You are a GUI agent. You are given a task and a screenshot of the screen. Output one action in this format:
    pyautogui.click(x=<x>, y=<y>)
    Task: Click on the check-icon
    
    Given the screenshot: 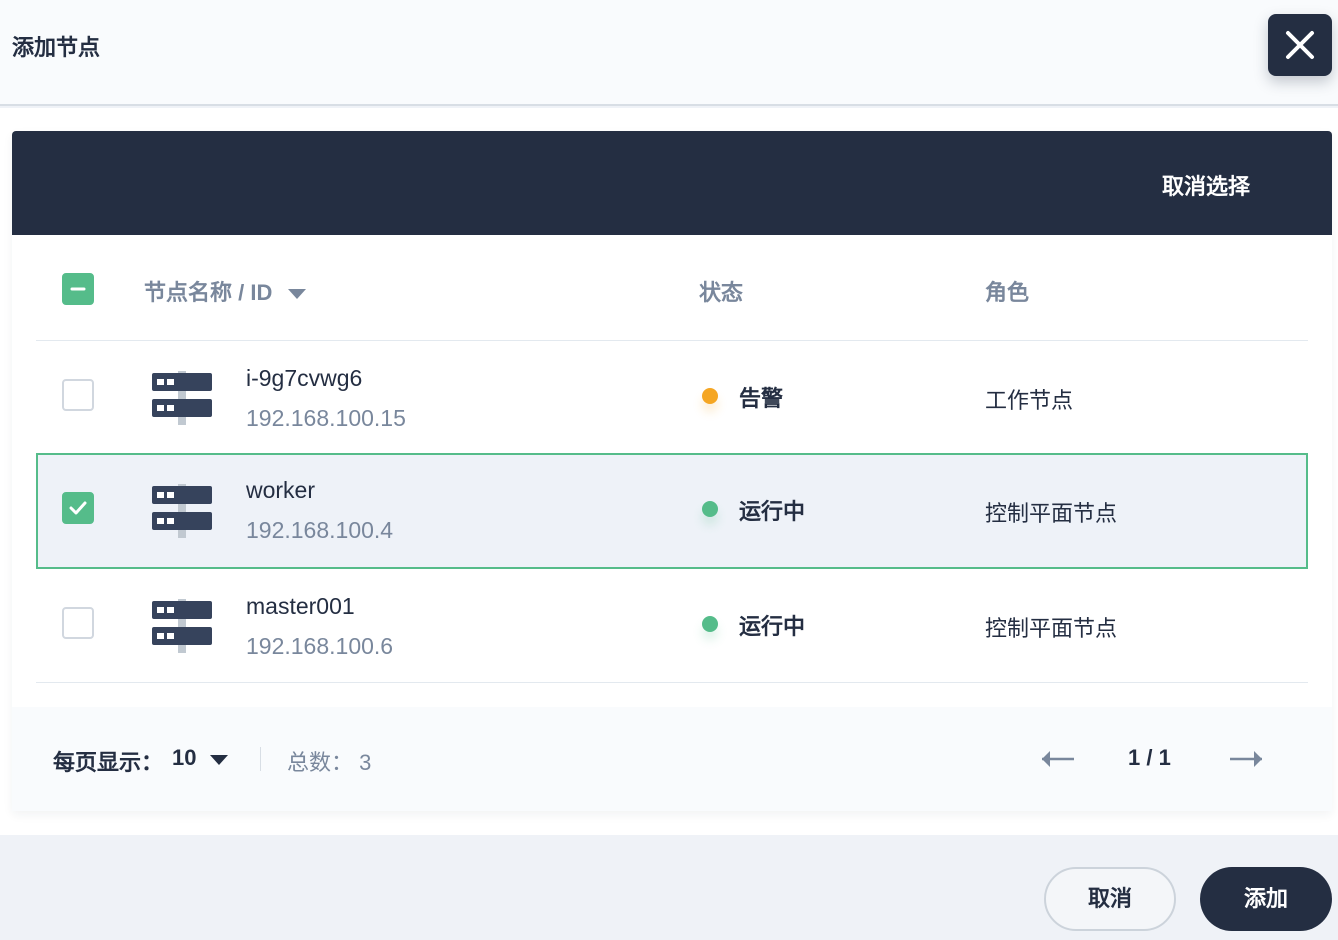 What is the action you would take?
    pyautogui.click(x=78, y=508)
    